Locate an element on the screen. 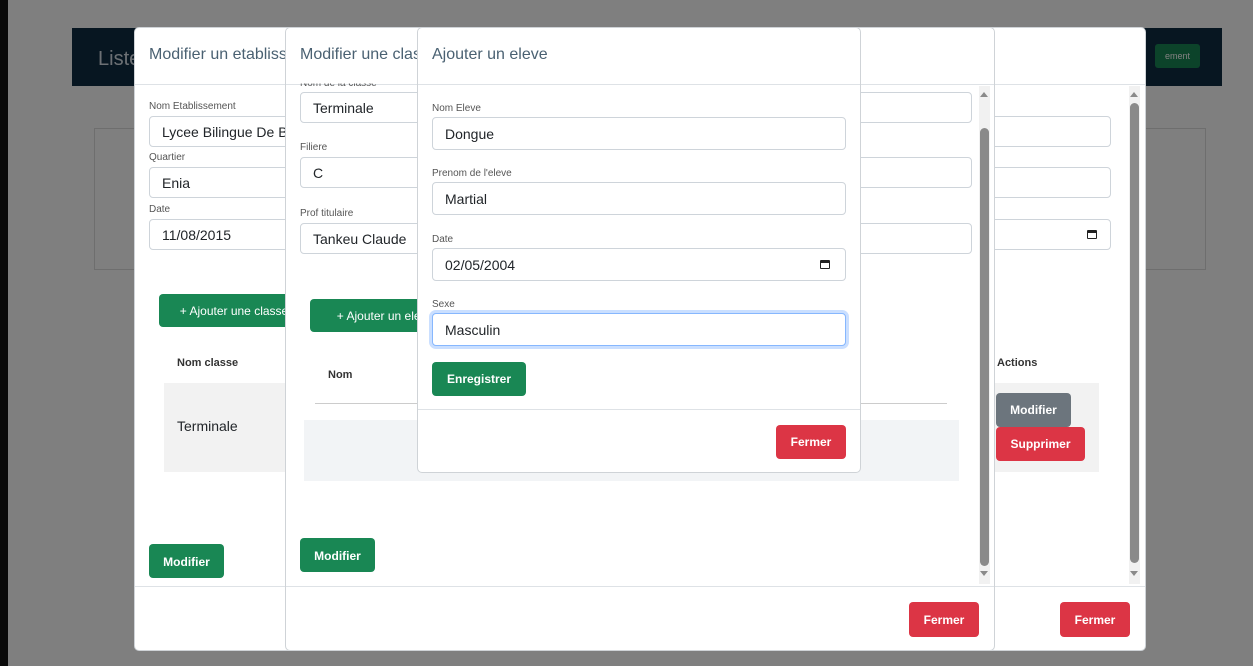  delete-class-button: Supprimer is located at coordinates (1040, 444).